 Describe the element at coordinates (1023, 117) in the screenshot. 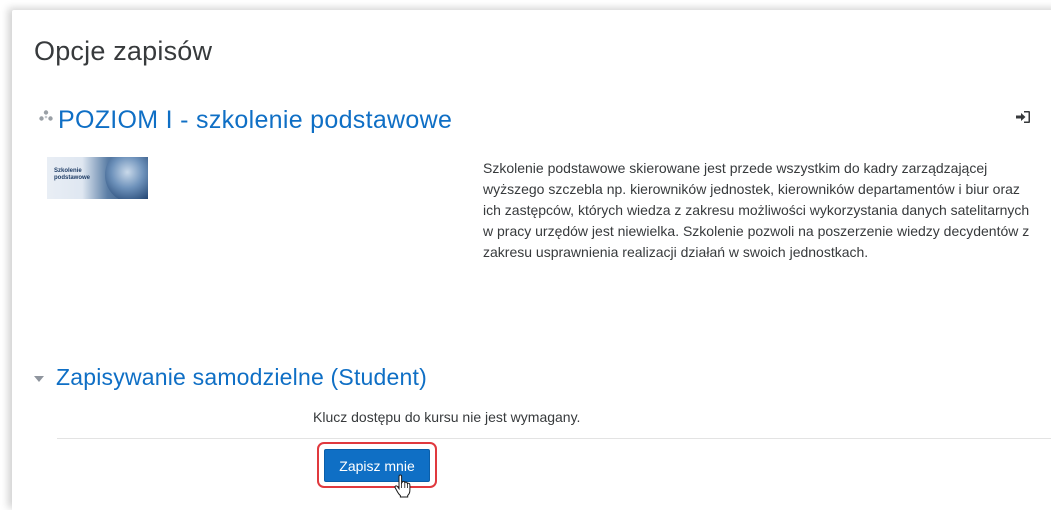

I see `sign-in-icon` at that location.